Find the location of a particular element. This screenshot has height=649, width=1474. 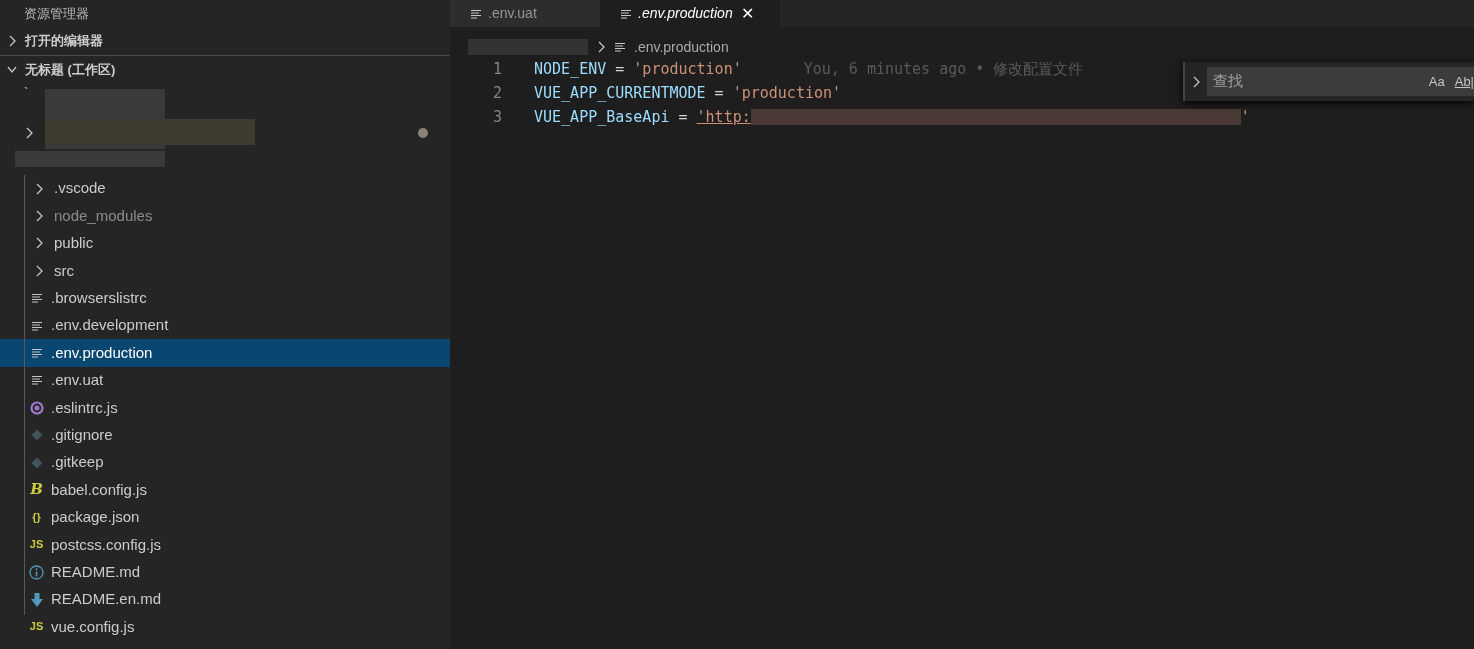

file-item: B babel.config.js is located at coordinates (225, 490).